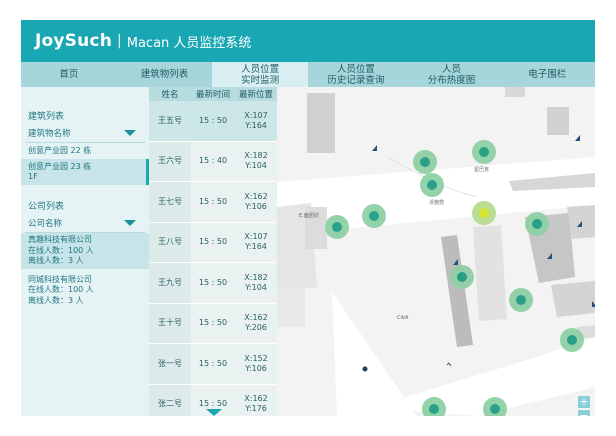 Image resolution: width=616 pixels, height=436 pixels. Describe the element at coordinates (170, 161) in the screenshot. I see `cell-name: 王六号` at that location.